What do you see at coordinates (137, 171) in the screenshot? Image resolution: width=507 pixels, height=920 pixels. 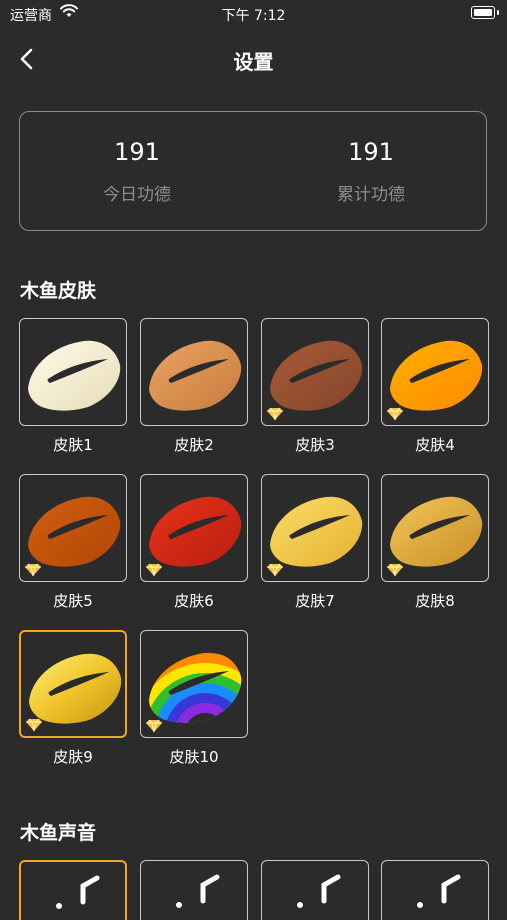 I see `today-merit: 191 今日功德` at bounding box center [137, 171].